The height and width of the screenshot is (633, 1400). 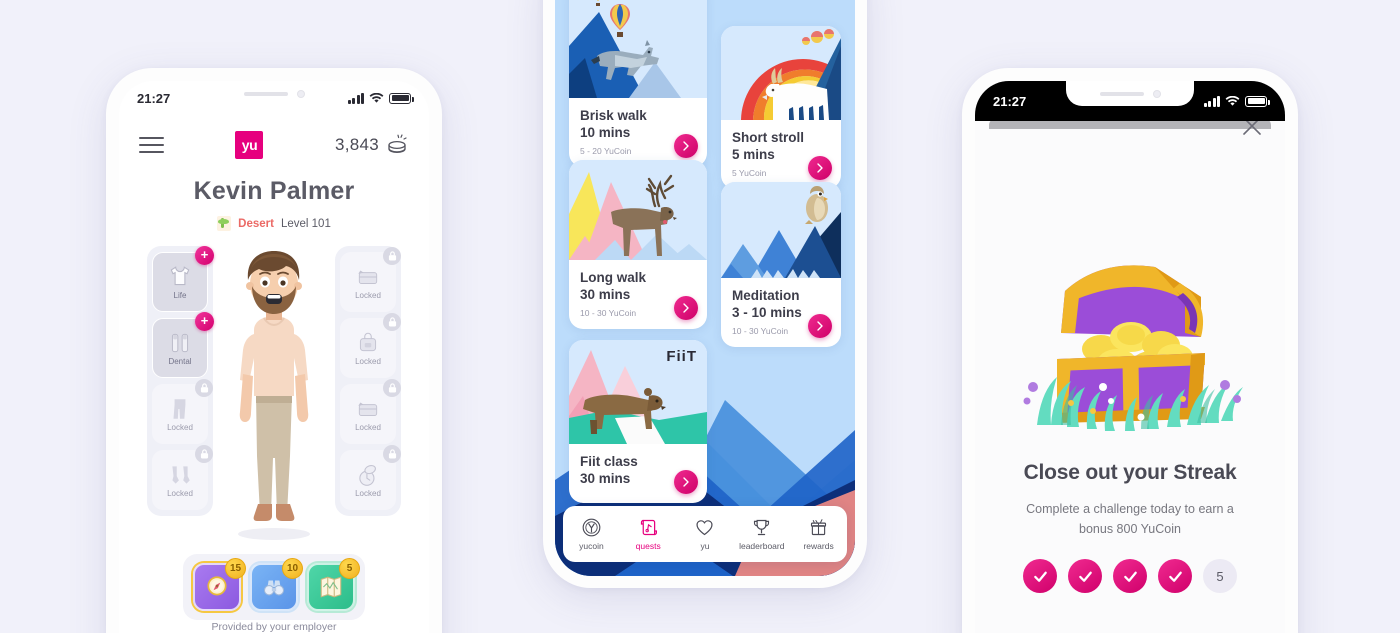 I want to click on watch-icon, so click(x=367, y=475).